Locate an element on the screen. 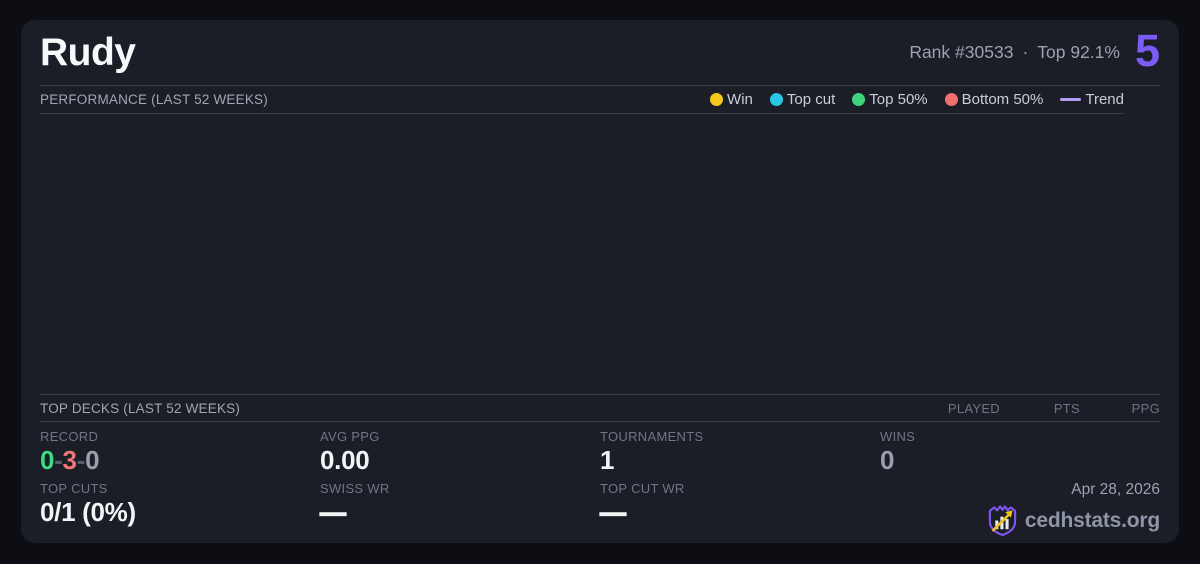 Image resolution: width=1200 pixels, height=564 pixels. header-right: Rank #30533 · Top 92.1% 5 is located at coordinates (1034, 50).